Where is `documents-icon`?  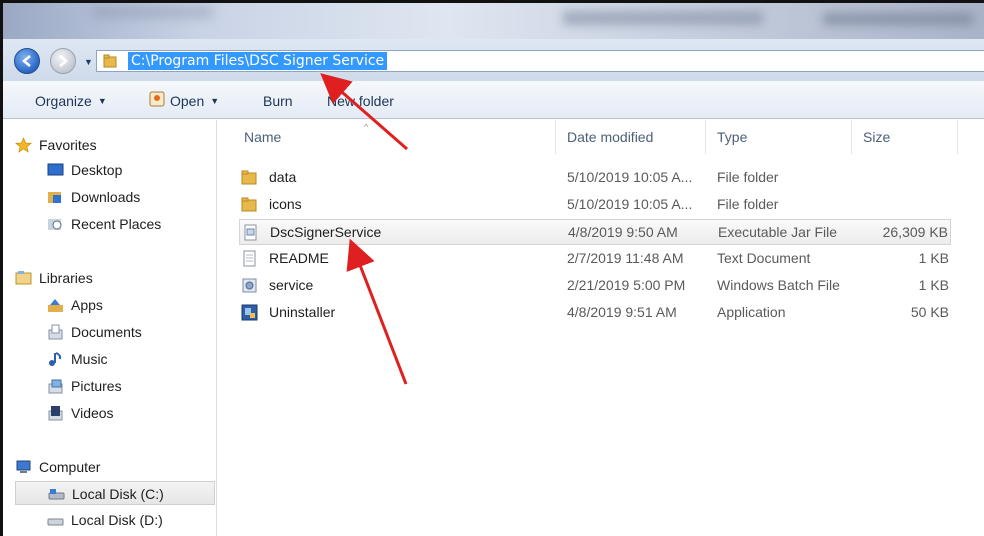
documents-icon is located at coordinates (55, 332).